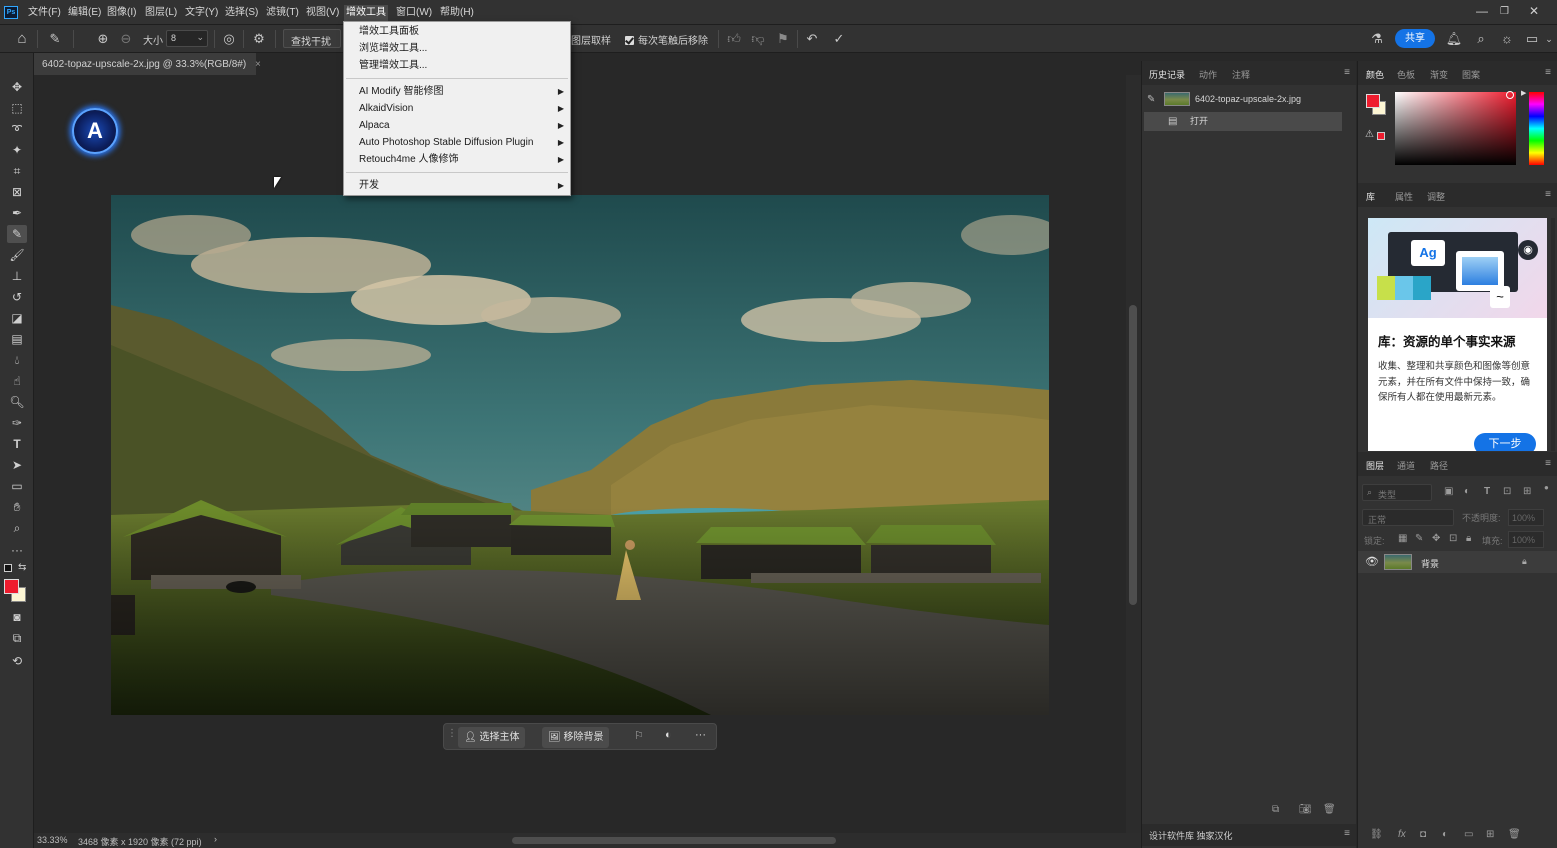 Image resolution: width=1557 pixels, height=848 pixels. What do you see at coordinates (17, 171) in the screenshot?
I see `crop-tool-icon: ⌗` at bounding box center [17, 171].